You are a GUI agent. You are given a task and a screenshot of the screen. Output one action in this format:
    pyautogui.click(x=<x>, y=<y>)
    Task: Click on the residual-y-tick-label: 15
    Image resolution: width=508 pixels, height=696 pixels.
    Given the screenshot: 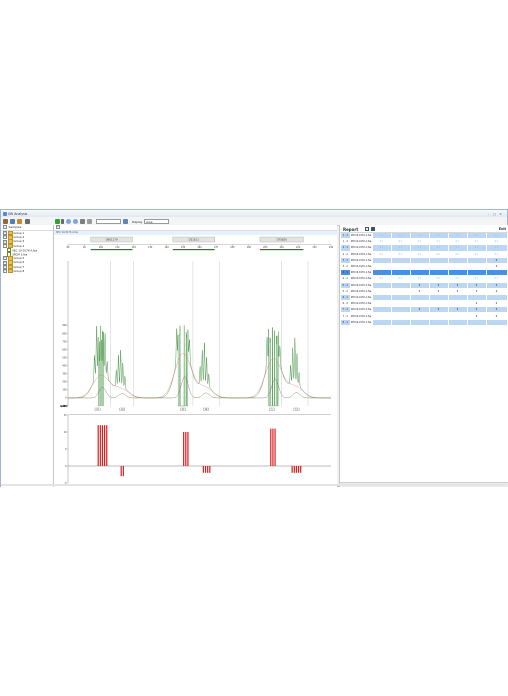 What is the action you would take?
    pyautogui.click(x=65, y=415)
    